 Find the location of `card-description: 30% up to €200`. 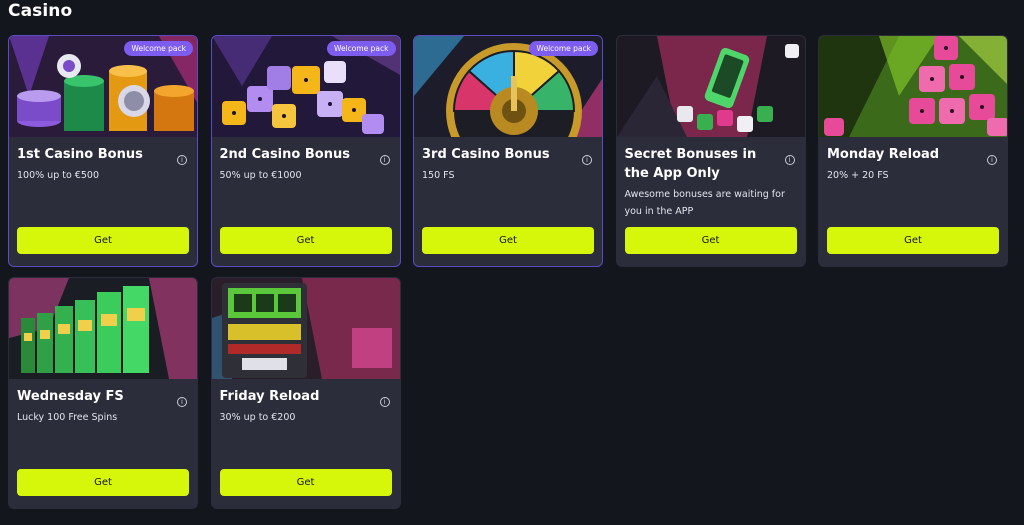

card-description: 30% up to €200 is located at coordinates (257, 417).